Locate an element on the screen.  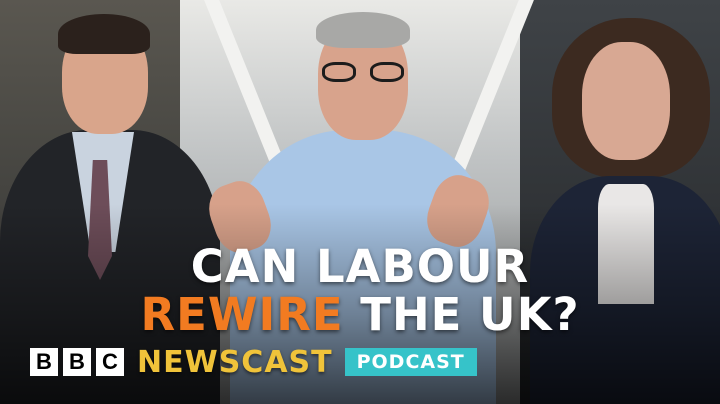
headline-rest: THE UK? is located at coordinates (461, 314).